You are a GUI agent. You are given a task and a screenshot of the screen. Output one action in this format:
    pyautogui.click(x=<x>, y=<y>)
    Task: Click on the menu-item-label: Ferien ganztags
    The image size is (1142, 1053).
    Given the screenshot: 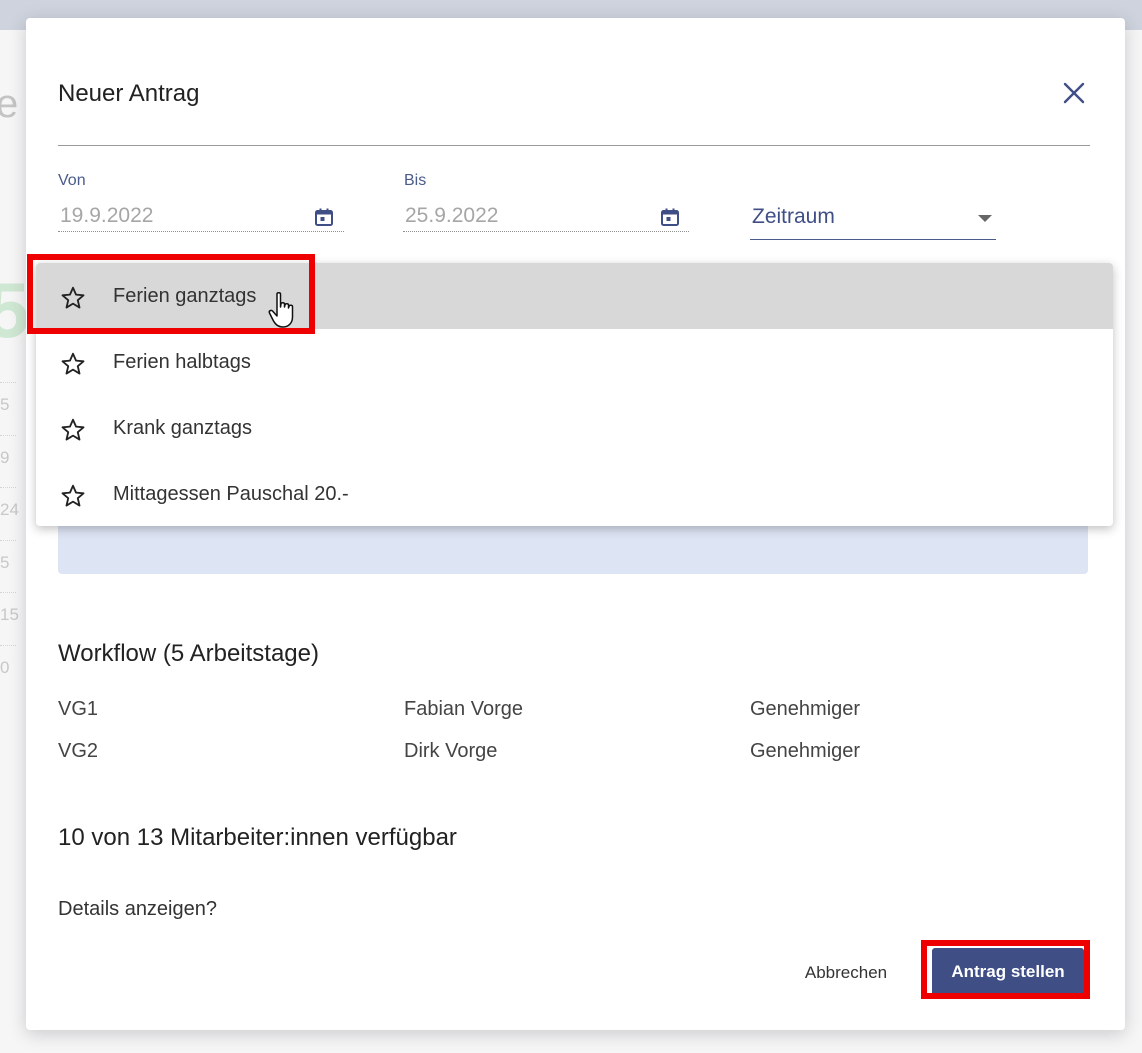 What is the action you would take?
    pyautogui.click(x=185, y=296)
    